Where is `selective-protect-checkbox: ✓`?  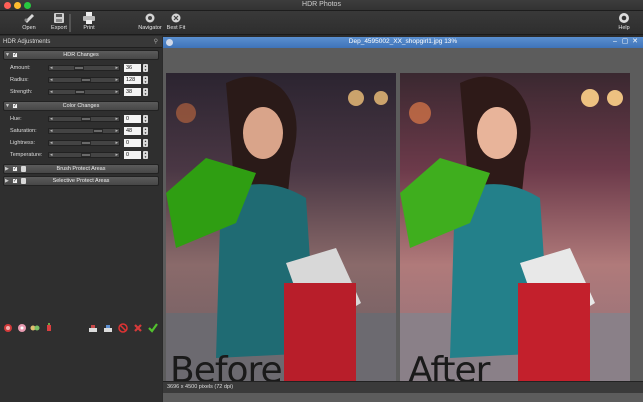 selective-protect-checkbox: ✓ is located at coordinates (15, 181).